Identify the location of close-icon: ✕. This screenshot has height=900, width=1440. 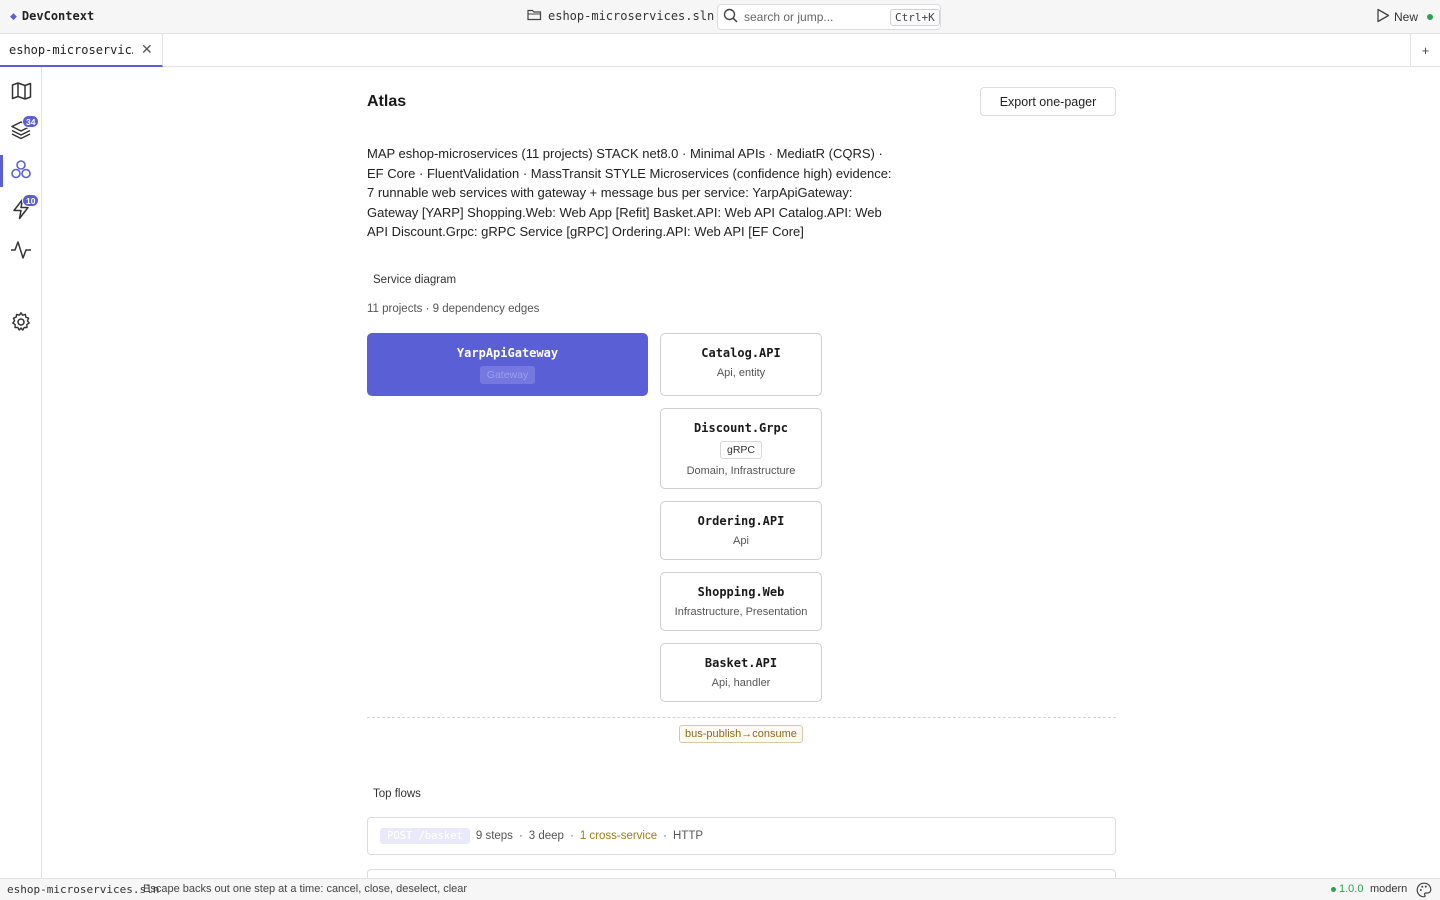
(147, 49).